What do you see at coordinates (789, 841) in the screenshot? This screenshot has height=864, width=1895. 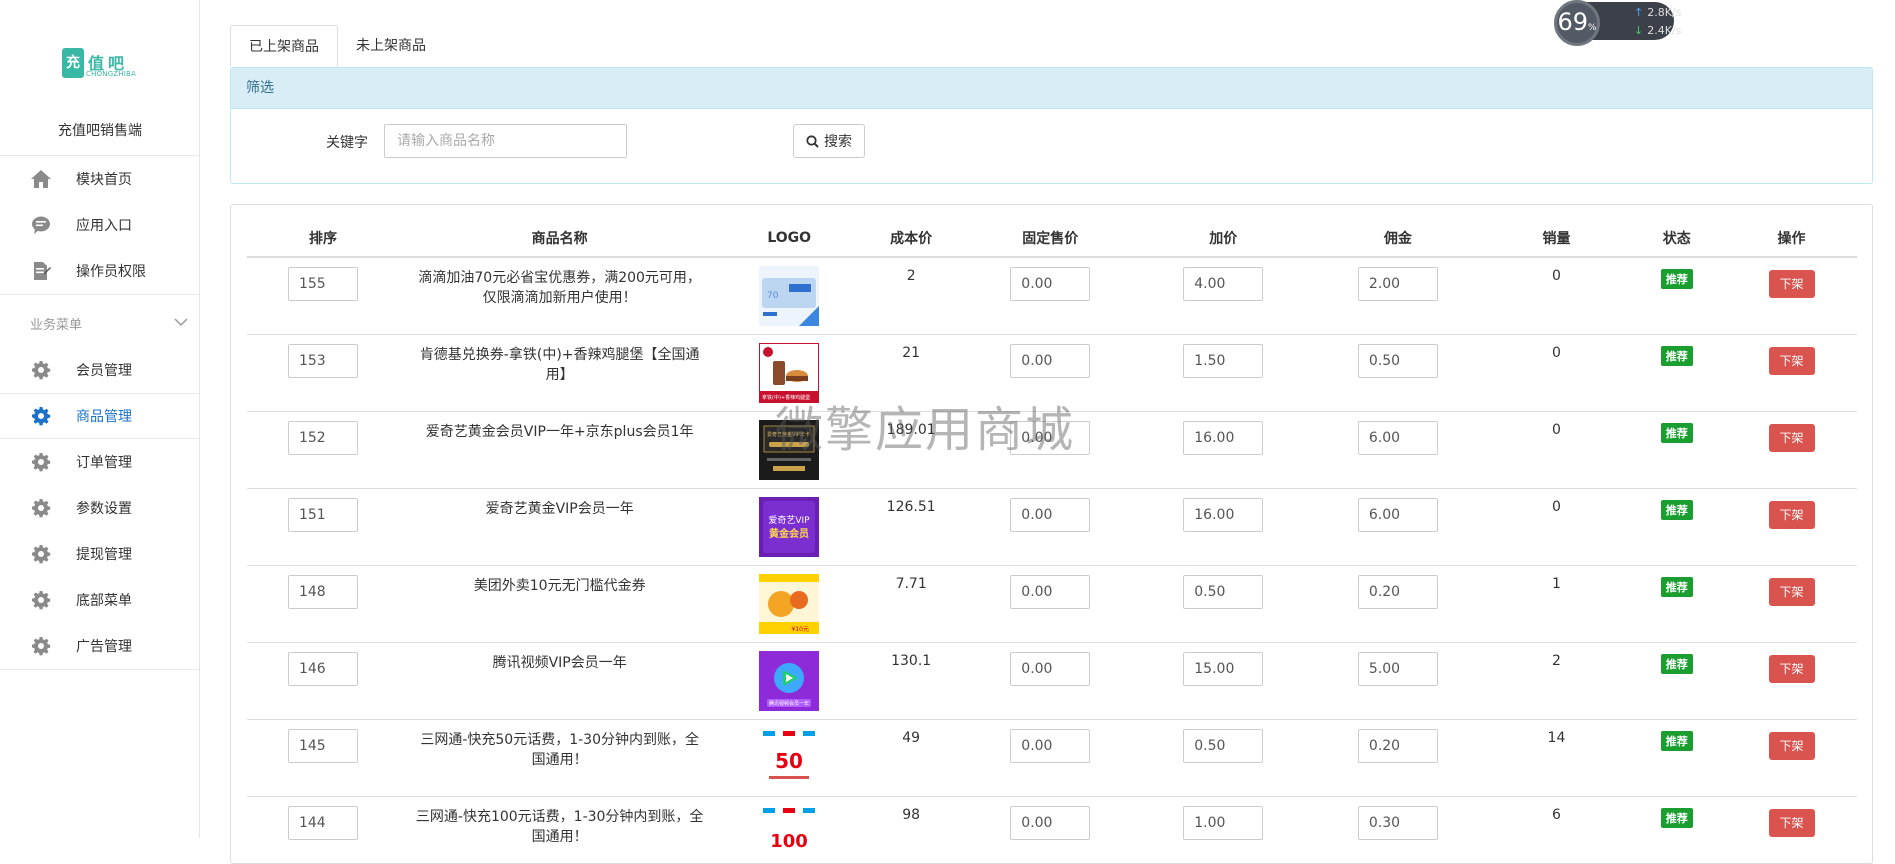 I see `phone100-amount: 100` at bounding box center [789, 841].